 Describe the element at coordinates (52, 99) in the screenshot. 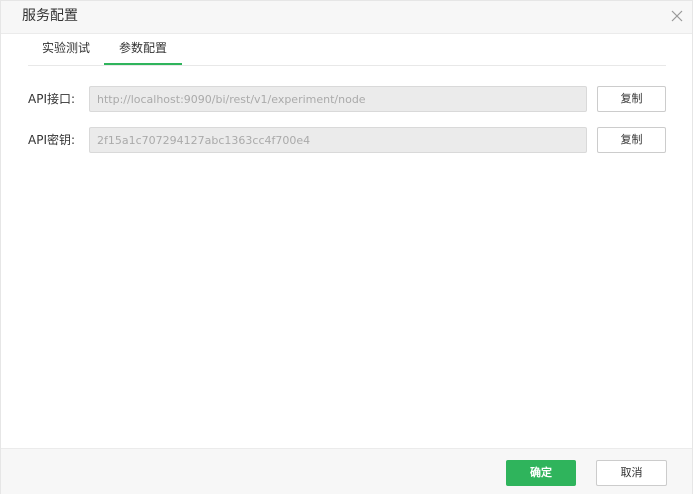

I see `api-endpoint-label: API接口:` at that location.